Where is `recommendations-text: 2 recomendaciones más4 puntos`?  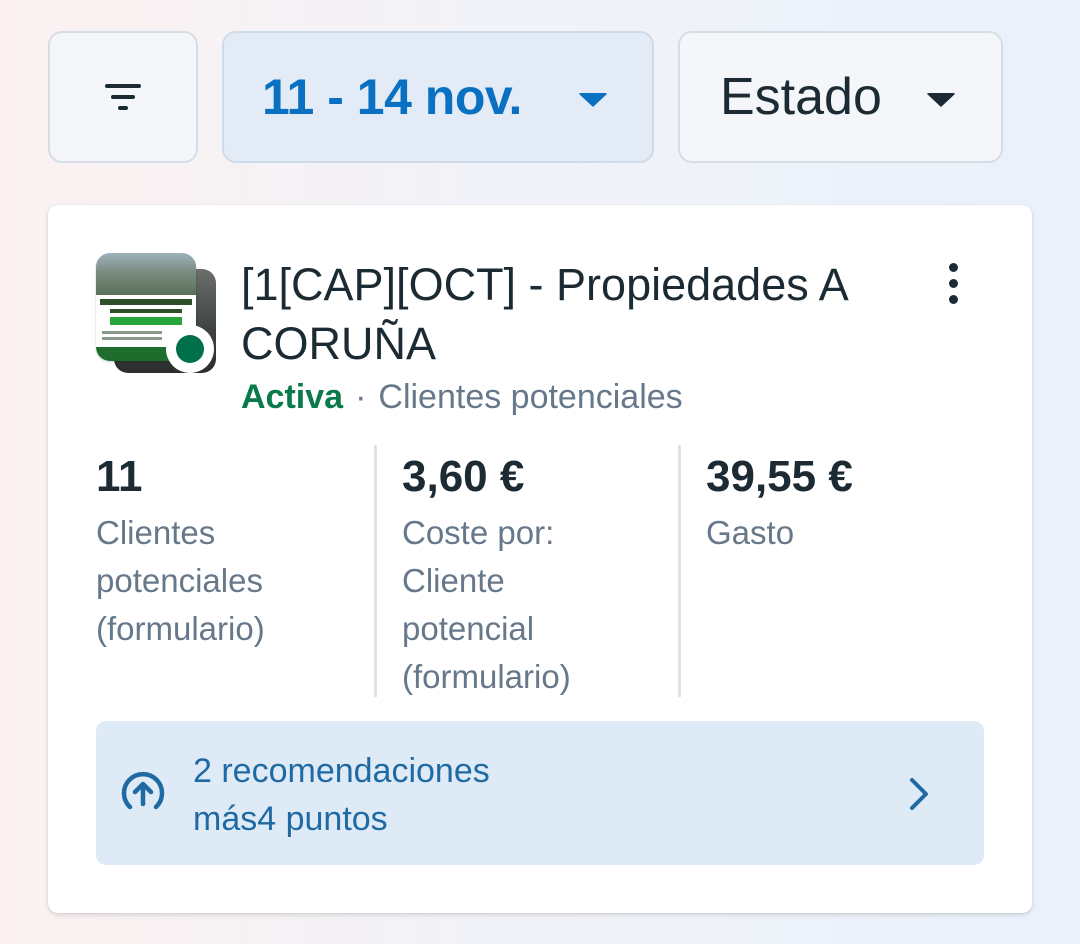
recommendations-text: 2 recomendaciones más4 puntos is located at coordinates (341, 795).